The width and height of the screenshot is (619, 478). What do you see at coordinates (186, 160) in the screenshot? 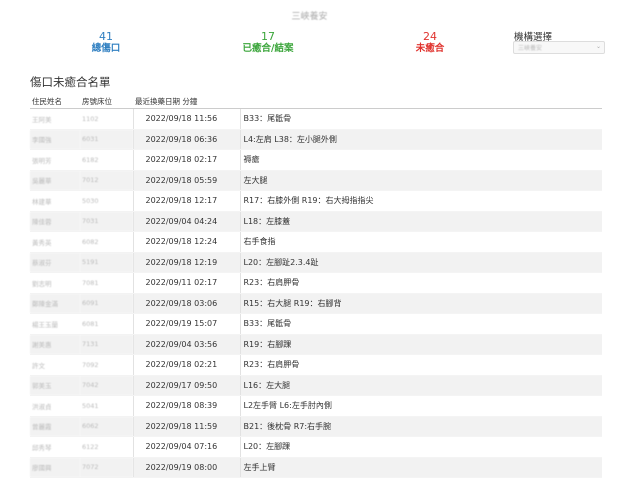
I see `last-dressing-date: 2022/09/18 02:17` at bounding box center [186, 160].